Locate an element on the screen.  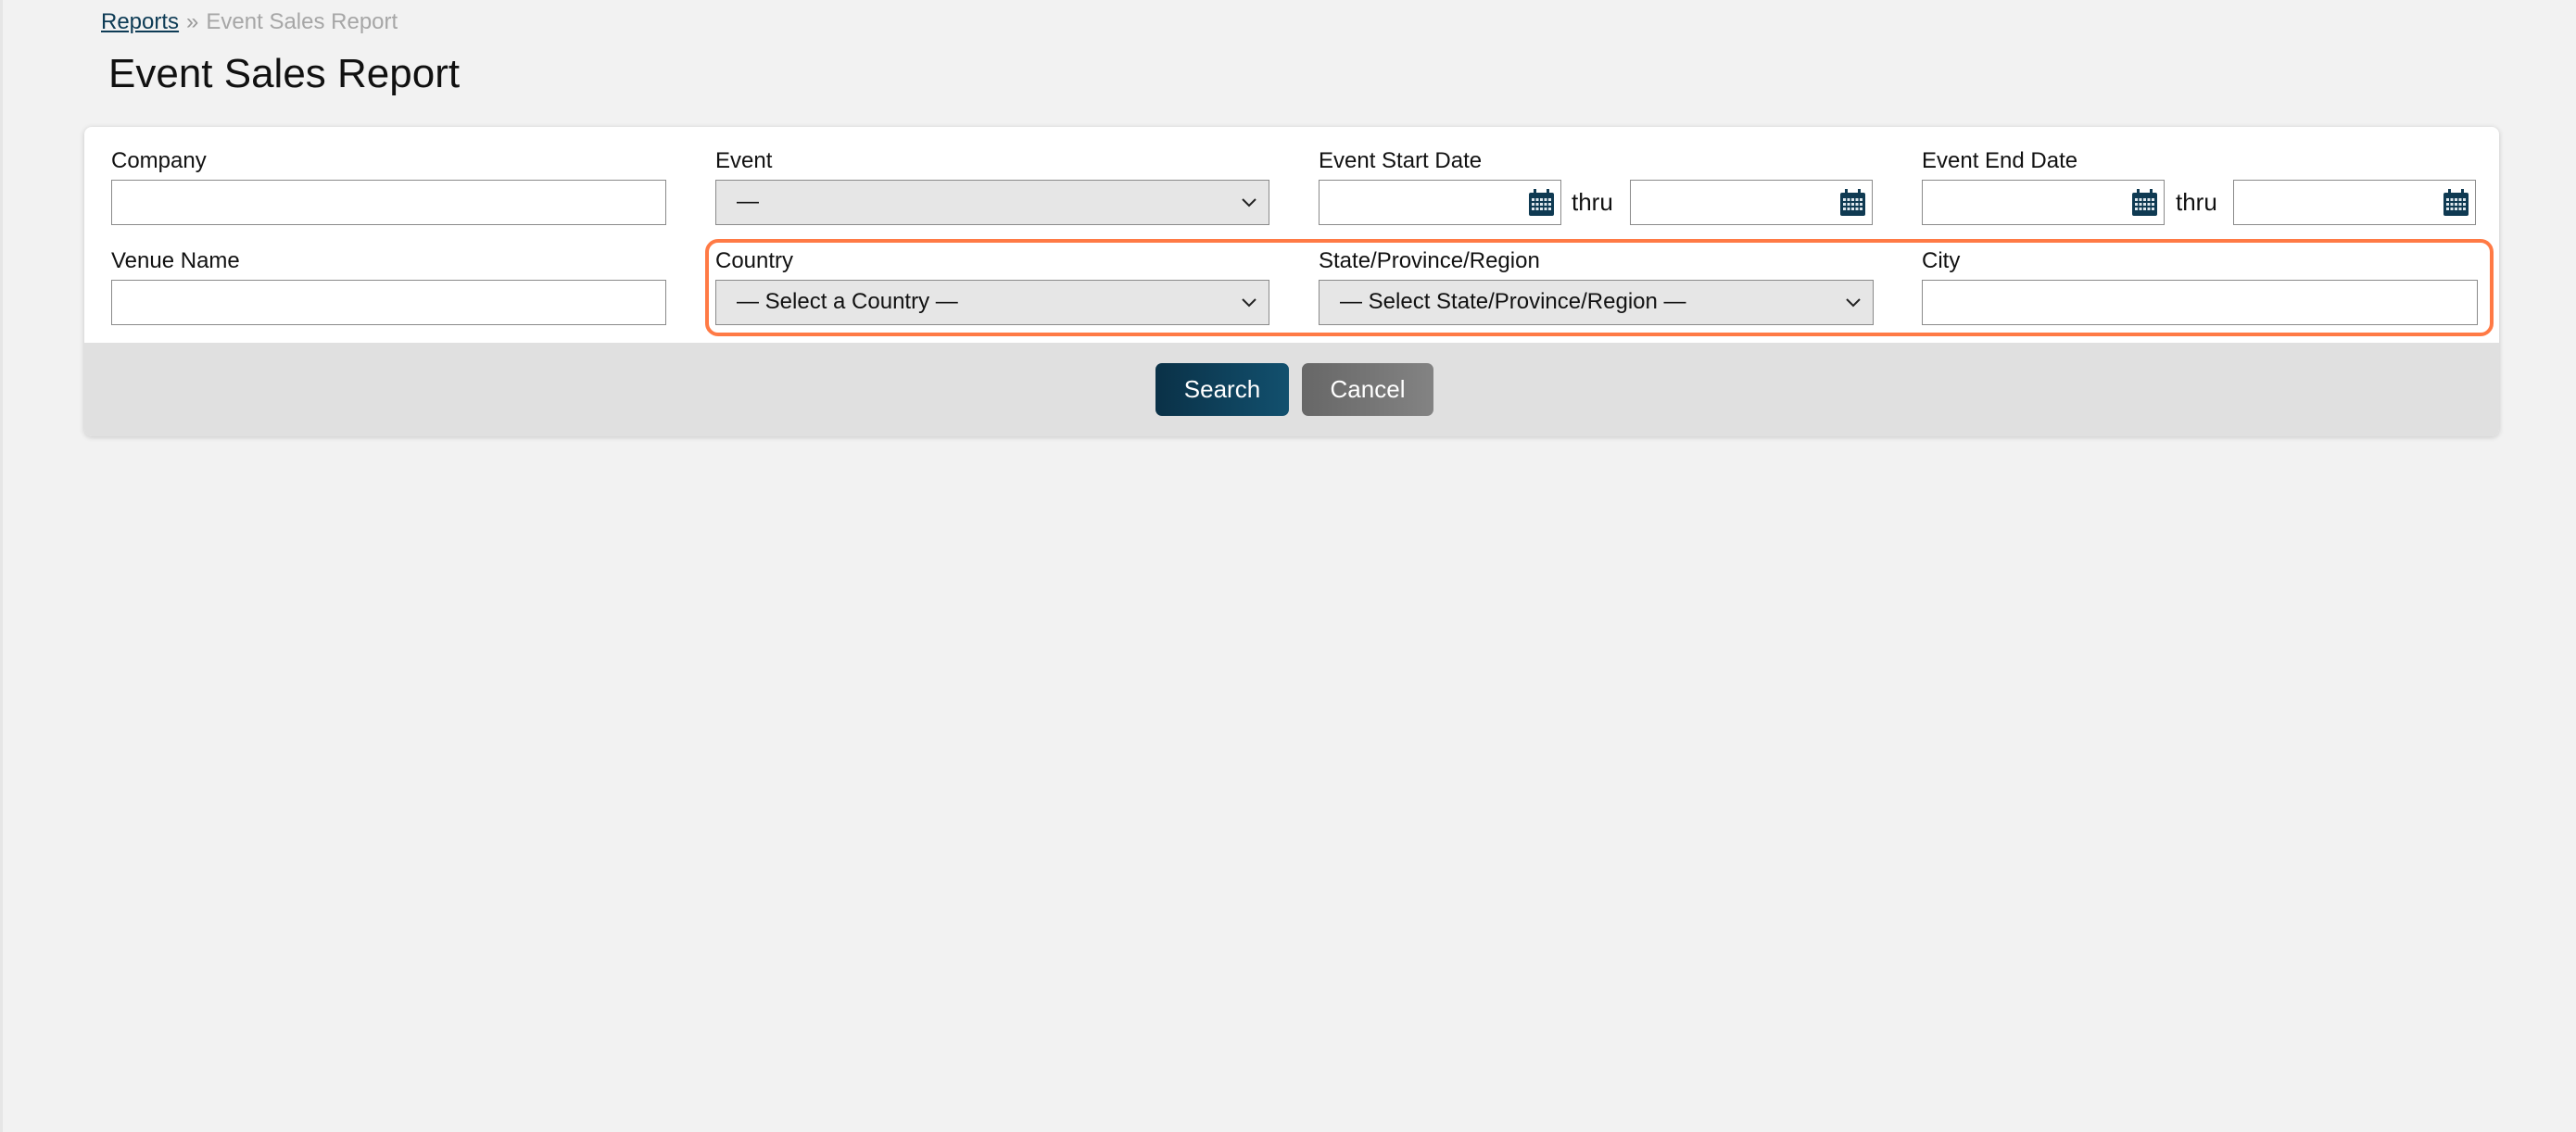
country-select-value: — Select a Country — is located at coordinates (847, 301).